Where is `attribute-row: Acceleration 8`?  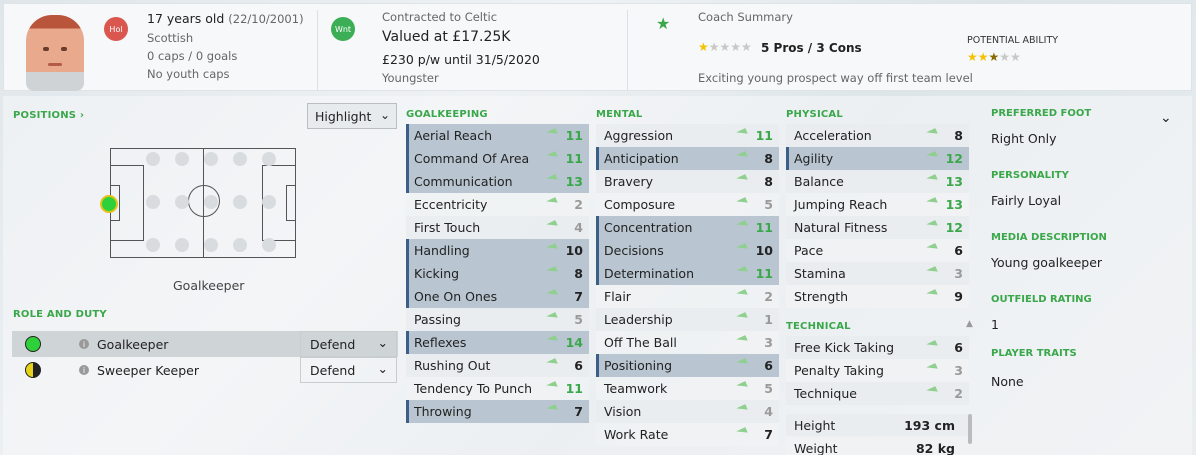 attribute-row: Acceleration 8 is located at coordinates (877, 135).